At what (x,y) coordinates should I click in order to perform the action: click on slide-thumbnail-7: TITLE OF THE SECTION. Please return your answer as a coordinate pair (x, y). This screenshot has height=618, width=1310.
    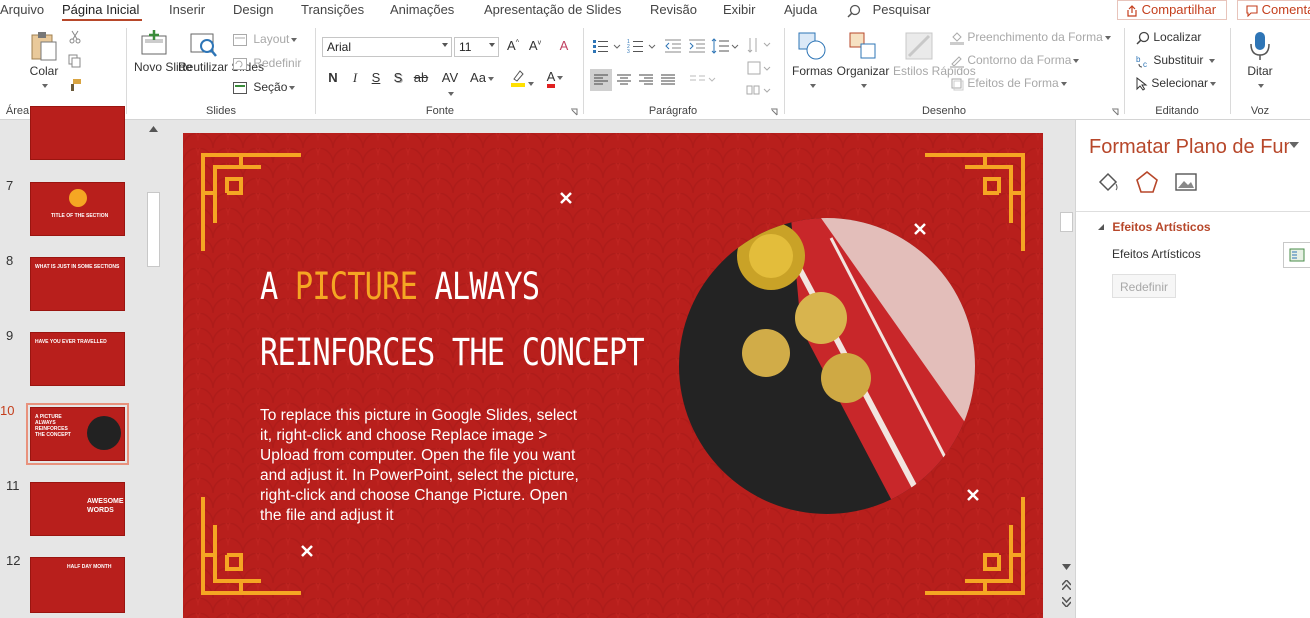
    Looking at the image, I should click on (77, 209).